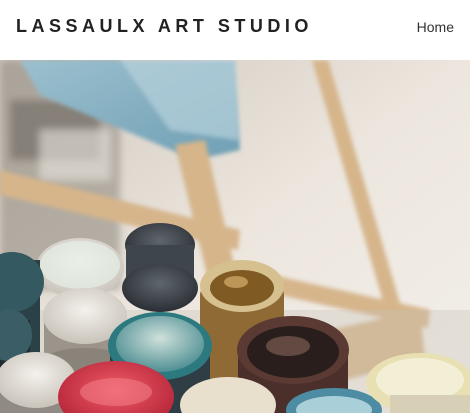 This screenshot has height=413, width=470. Describe the element at coordinates (164, 26) in the screenshot. I see `site-title: LASSAULX ART STUDIO` at that location.